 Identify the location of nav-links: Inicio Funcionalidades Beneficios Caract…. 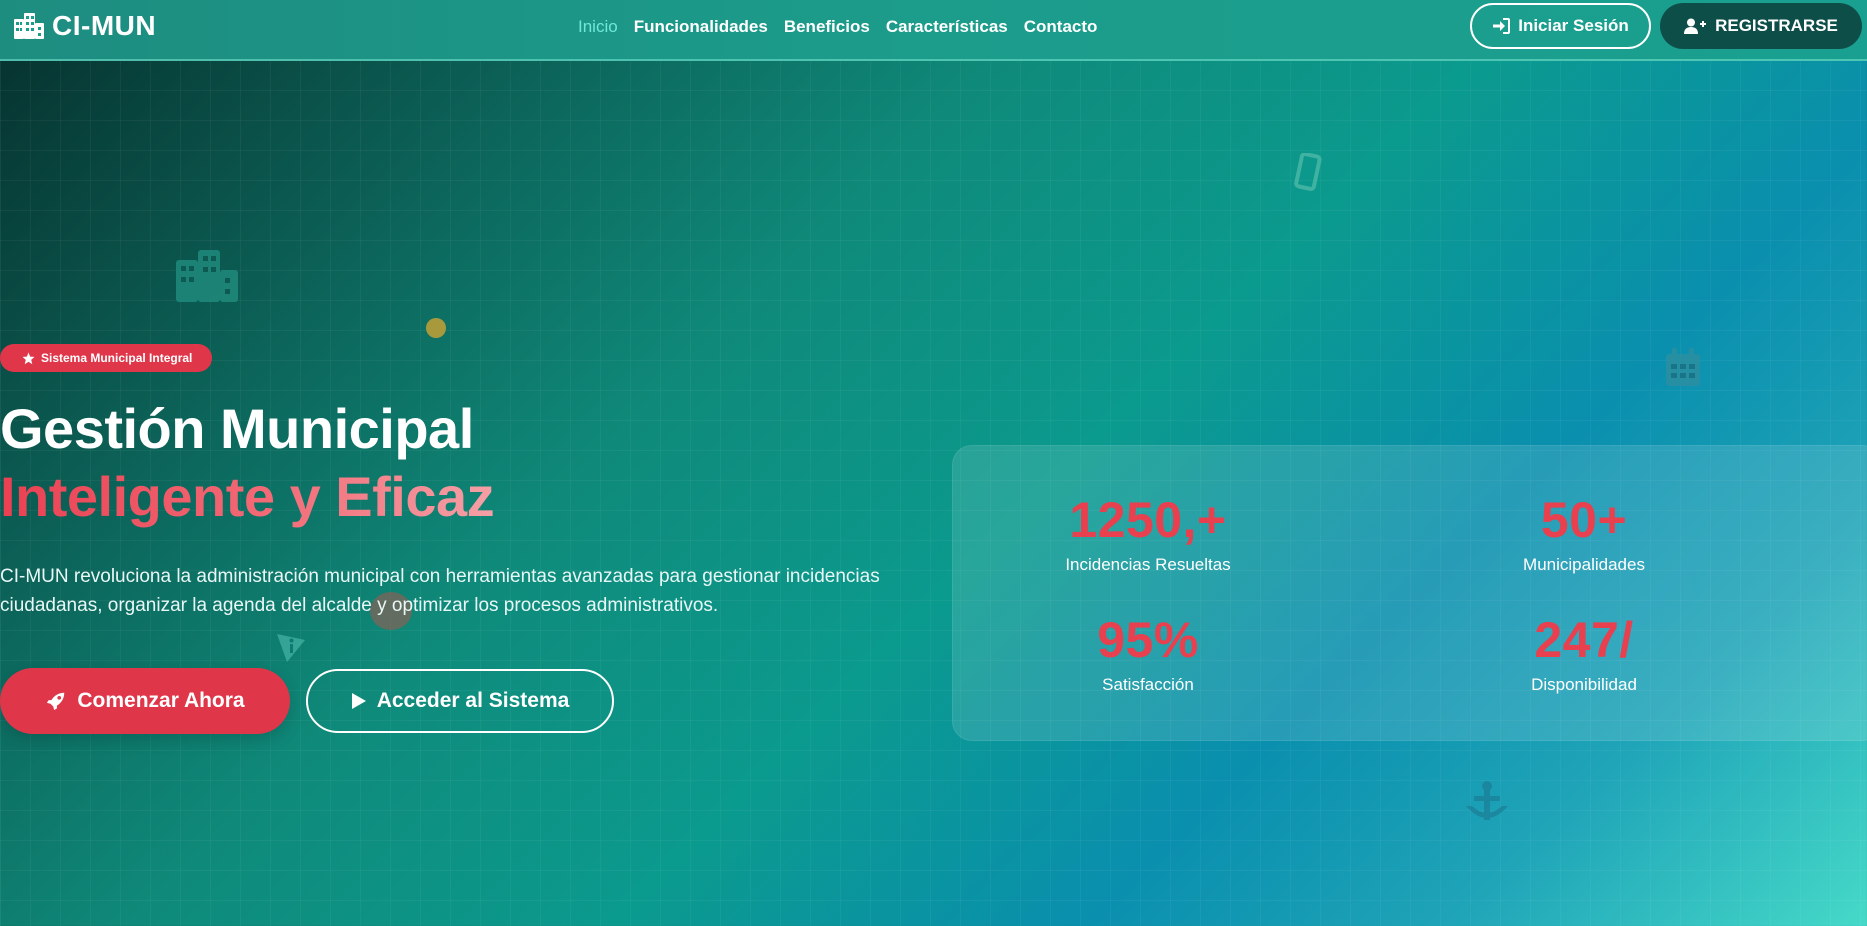
(837, 27).